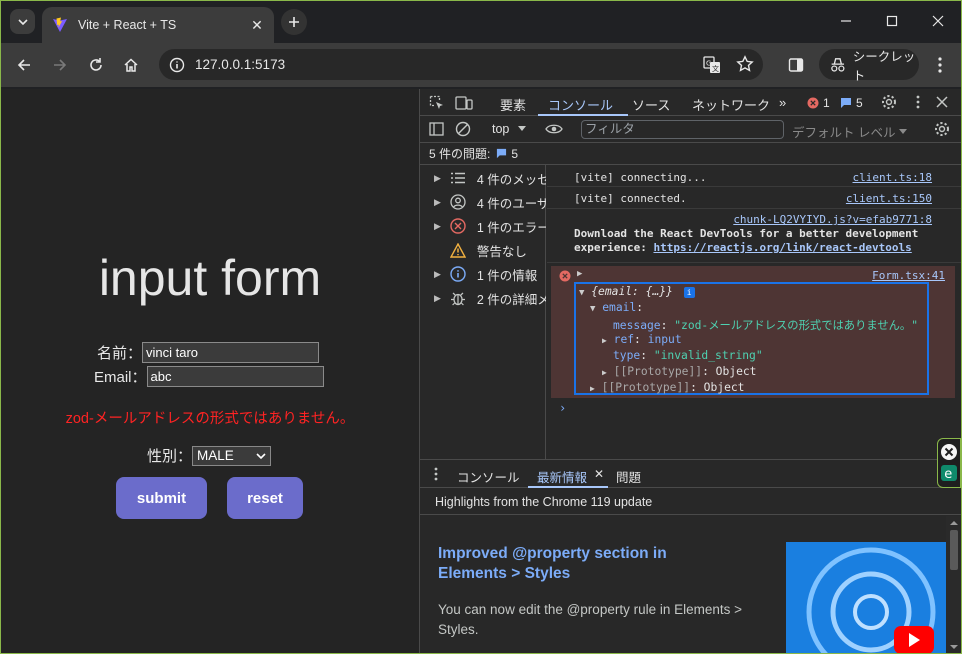 This screenshot has height=654, width=962. Describe the element at coordinates (511, 227) in the screenshot. I see `sidebar-item-label: 1 件のエラー` at that location.